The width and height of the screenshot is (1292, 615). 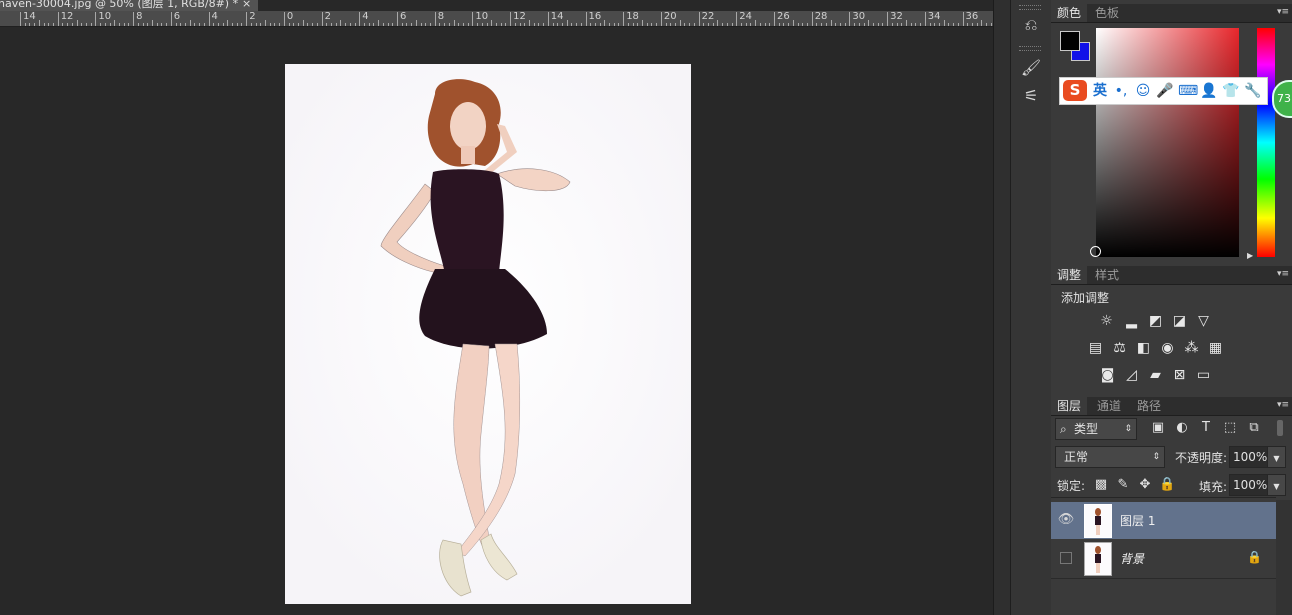 I want to click on curves-icon: ◩, so click(x=1155, y=321).